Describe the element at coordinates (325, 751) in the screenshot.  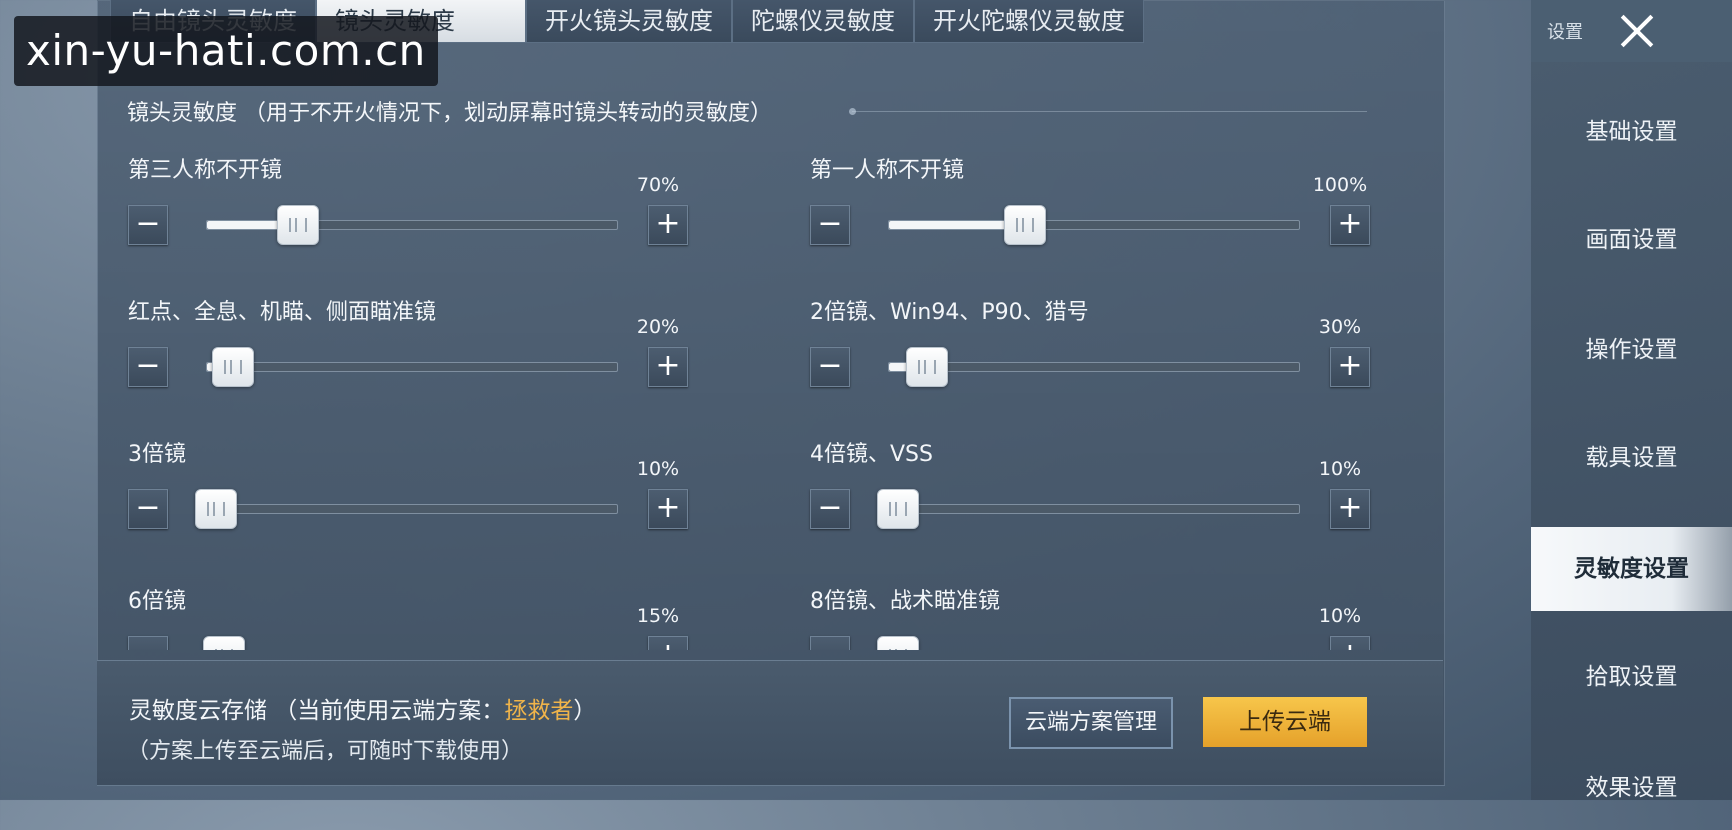
I see `cloud-storage-subtitle: （方案上传至云端后，可随时下载使用）` at that location.